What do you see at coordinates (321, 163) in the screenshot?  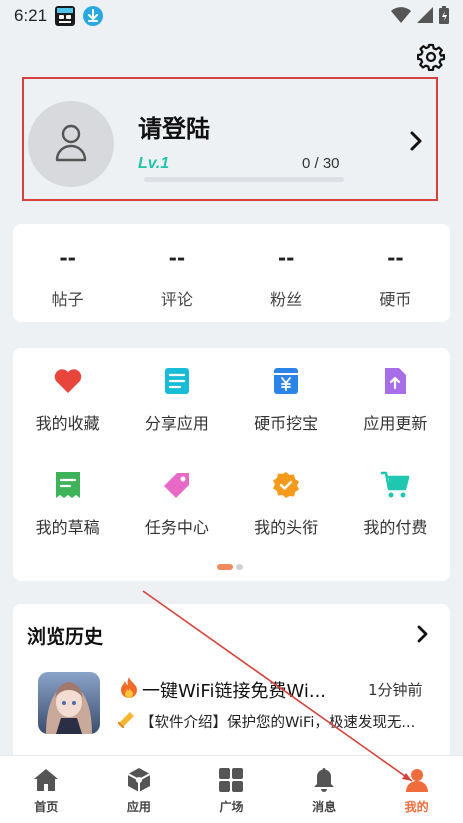 I see `exp-value: 0 / 30` at bounding box center [321, 163].